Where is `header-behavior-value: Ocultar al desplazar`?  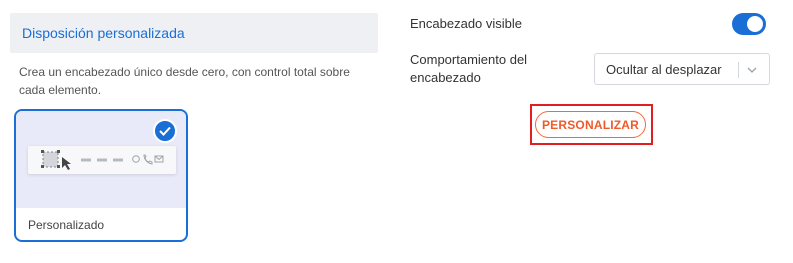
header-behavior-value: Ocultar al desplazar is located at coordinates (664, 69).